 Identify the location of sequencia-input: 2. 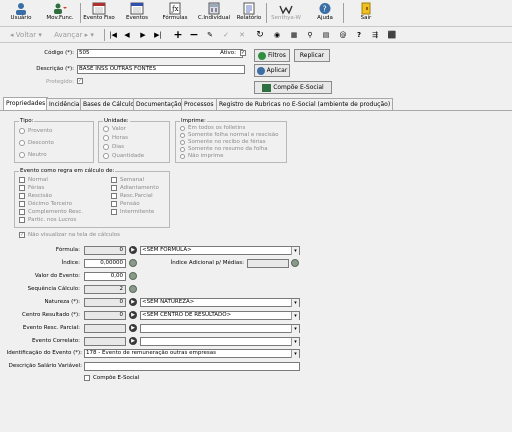
(105, 289).